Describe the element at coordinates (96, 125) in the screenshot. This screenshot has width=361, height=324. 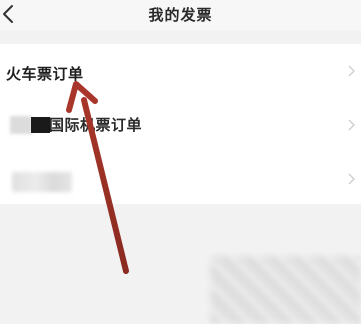
I see `list-item-label: 国际机票订单` at that location.